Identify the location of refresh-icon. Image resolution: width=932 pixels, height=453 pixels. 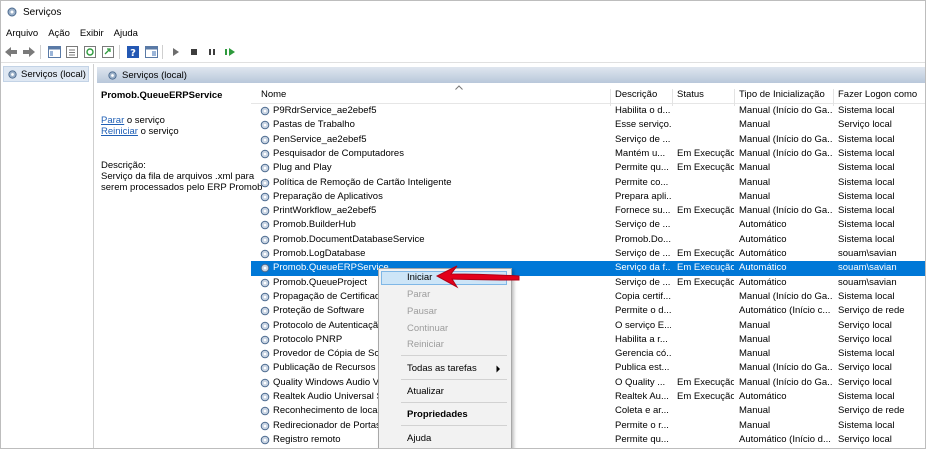
(90, 52).